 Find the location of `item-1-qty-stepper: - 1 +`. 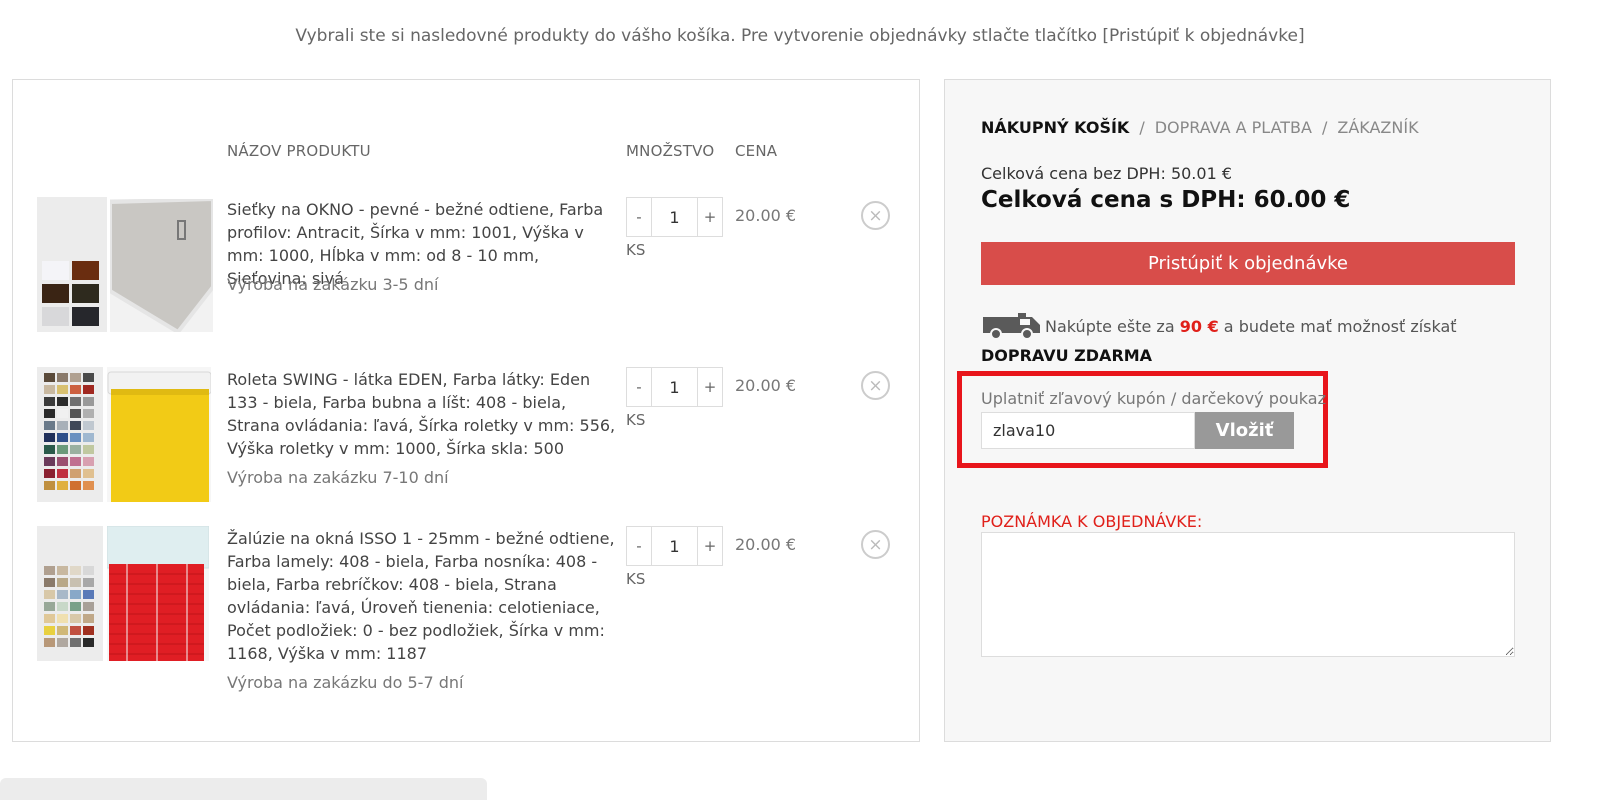

item-1-qty-stepper: - 1 + is located at coordinates (674, 217).